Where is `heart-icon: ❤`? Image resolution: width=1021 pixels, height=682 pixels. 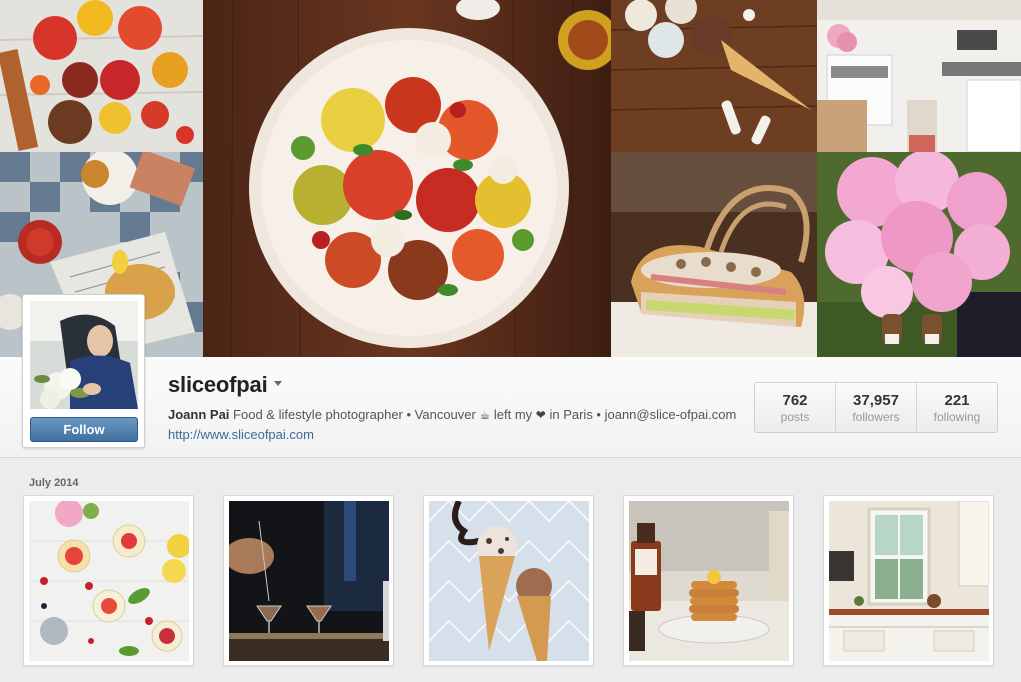
heart-icon: ❤ is located at coordinates (540, 415).